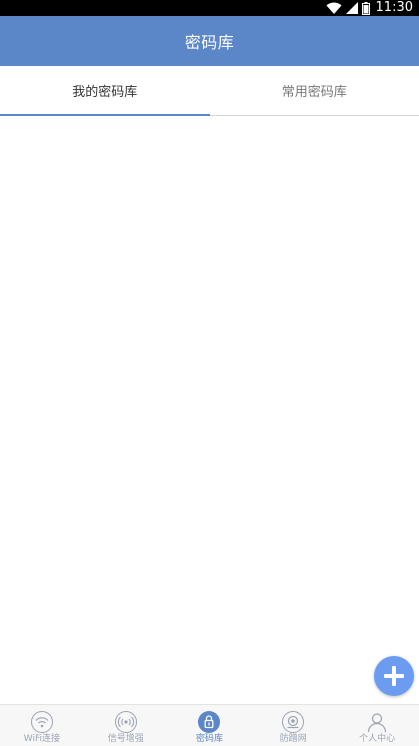  I want to click on tab-bar: 我的密码库 常用密码库, so click(209, 91).